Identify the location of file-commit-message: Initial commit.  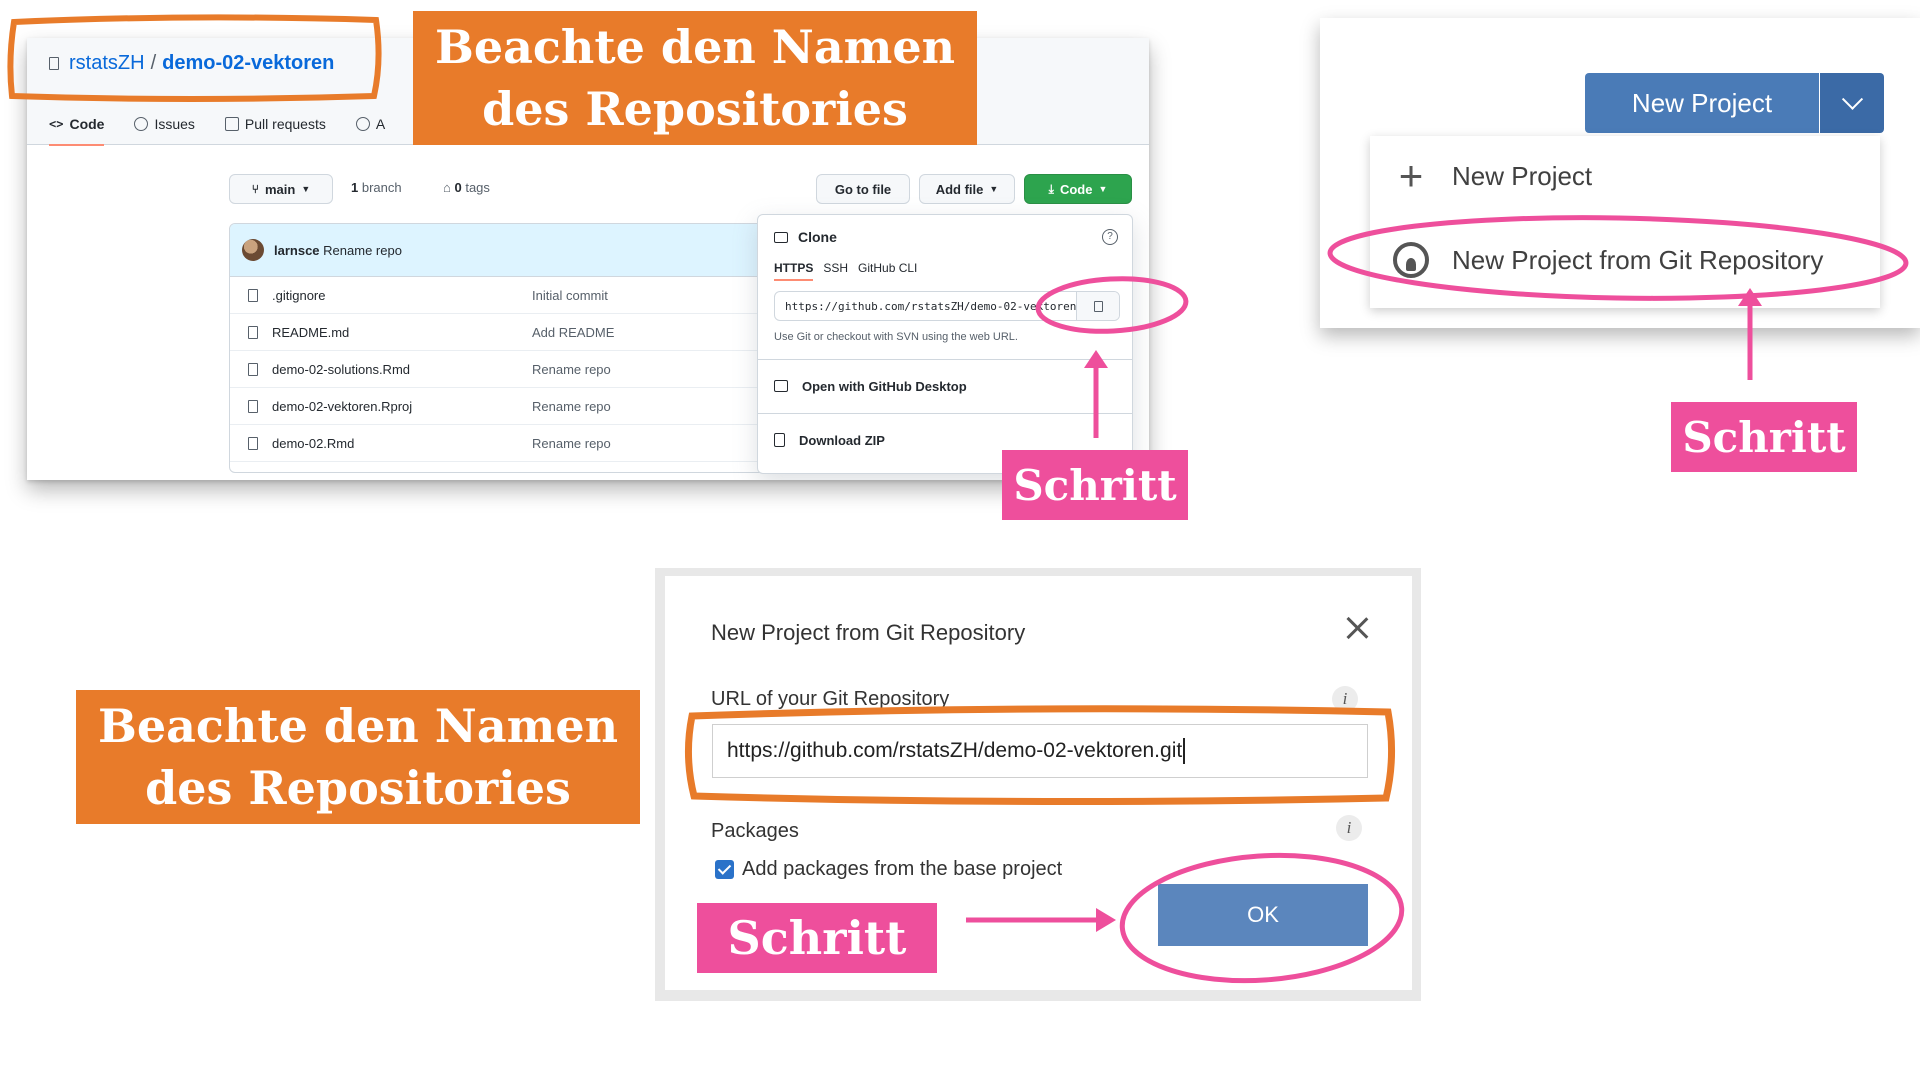
(570, 295).